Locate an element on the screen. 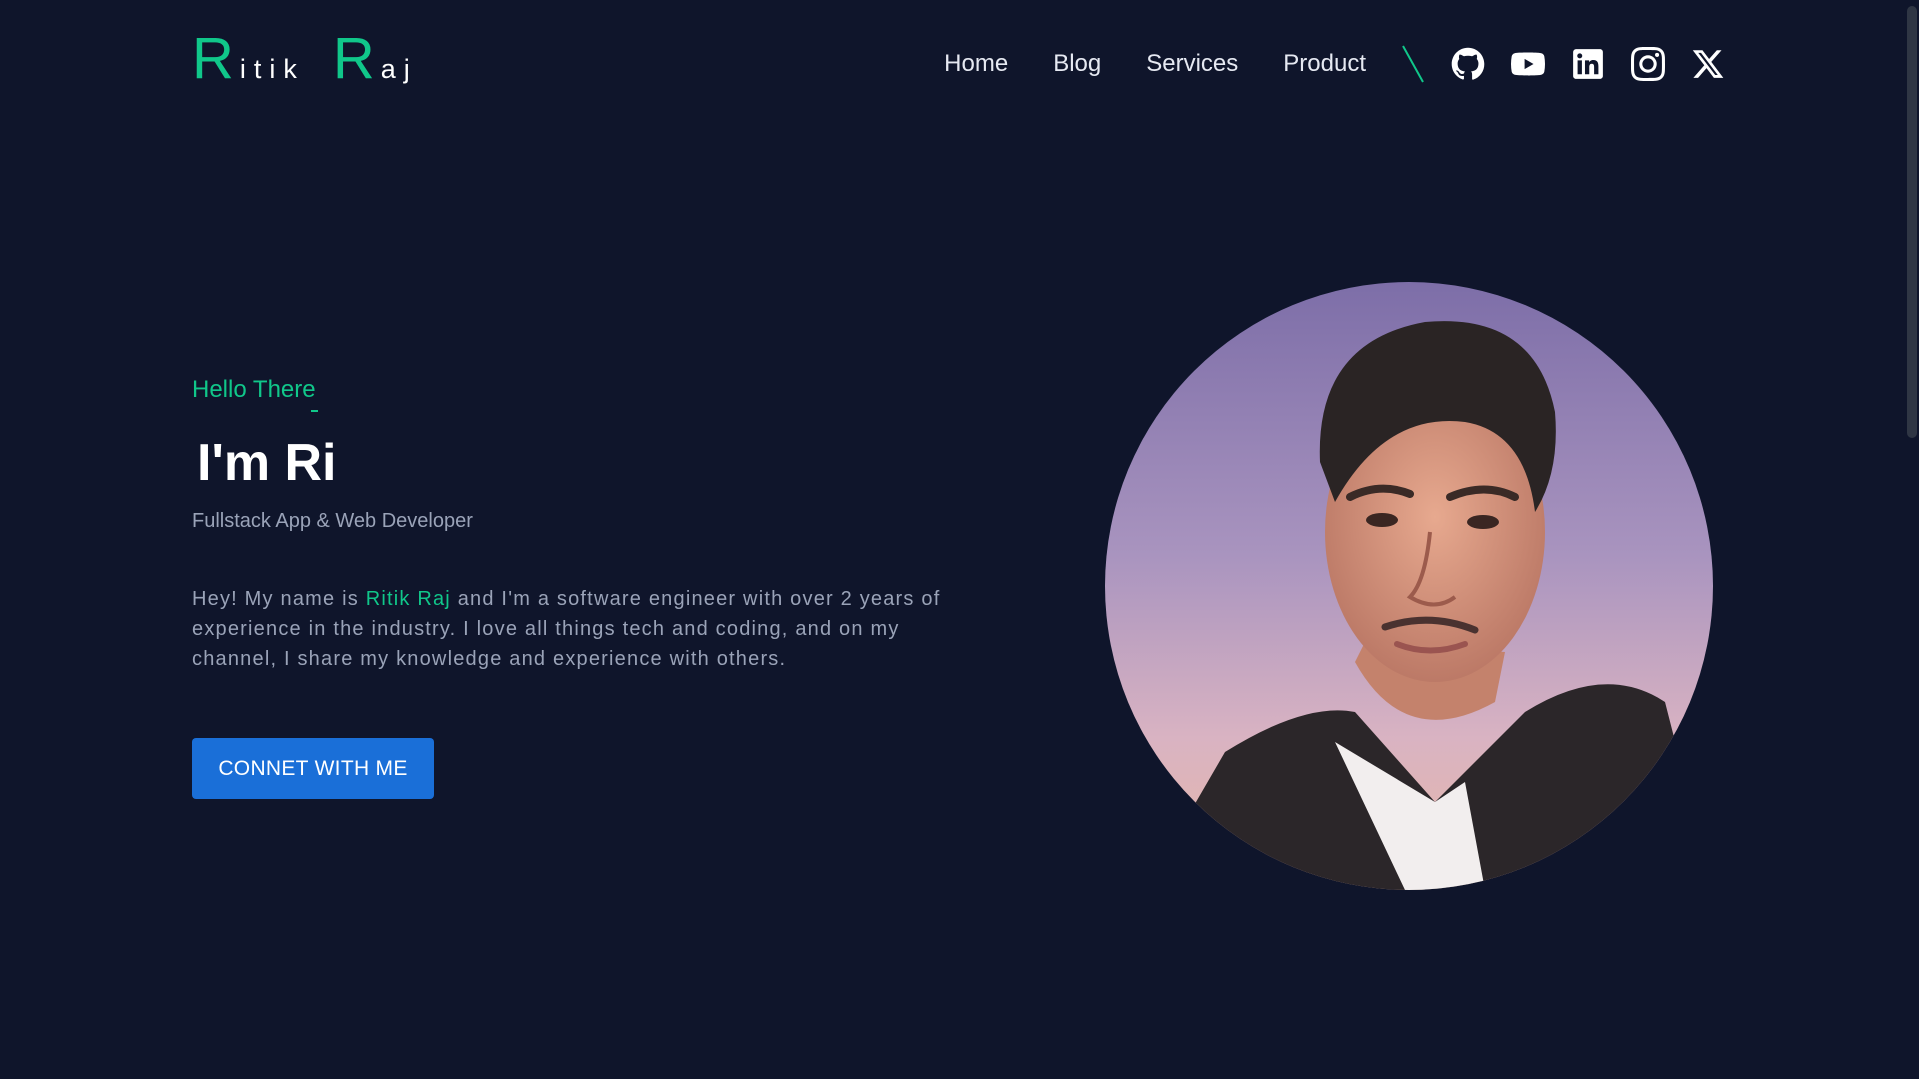  instagram-icon is located at coordinates (1648, 64).